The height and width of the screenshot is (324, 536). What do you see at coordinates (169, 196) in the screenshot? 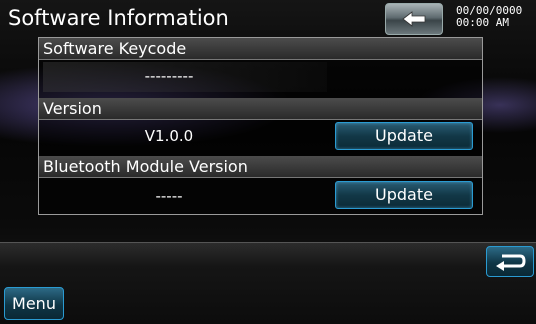
I see `bluetooth-module-version-value: -----` at bounding box center [169, 196].